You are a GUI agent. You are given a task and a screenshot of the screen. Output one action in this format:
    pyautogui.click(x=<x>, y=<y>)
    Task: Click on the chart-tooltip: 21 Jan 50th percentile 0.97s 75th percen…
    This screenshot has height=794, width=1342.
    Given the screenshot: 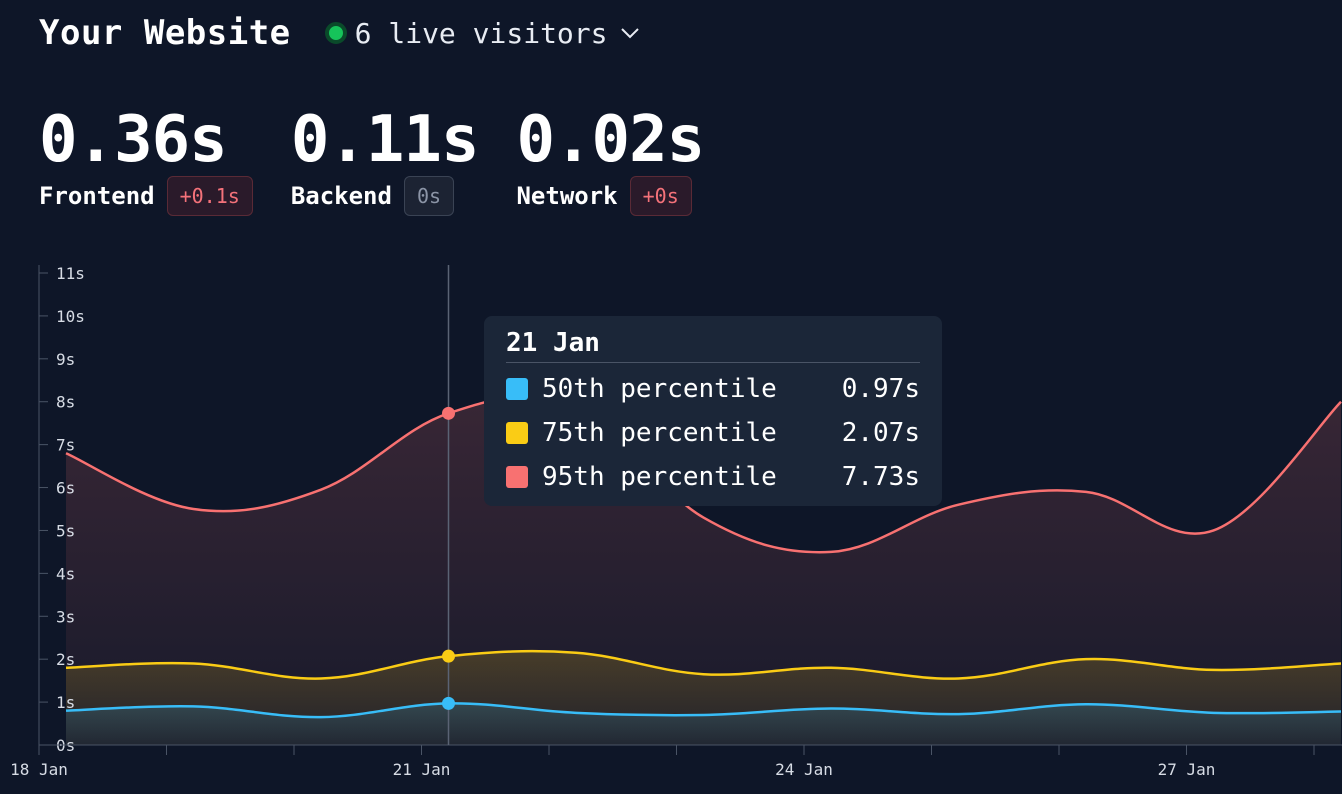 What is the action you would take?
    pyautogui.click(x=713, y=411)
    